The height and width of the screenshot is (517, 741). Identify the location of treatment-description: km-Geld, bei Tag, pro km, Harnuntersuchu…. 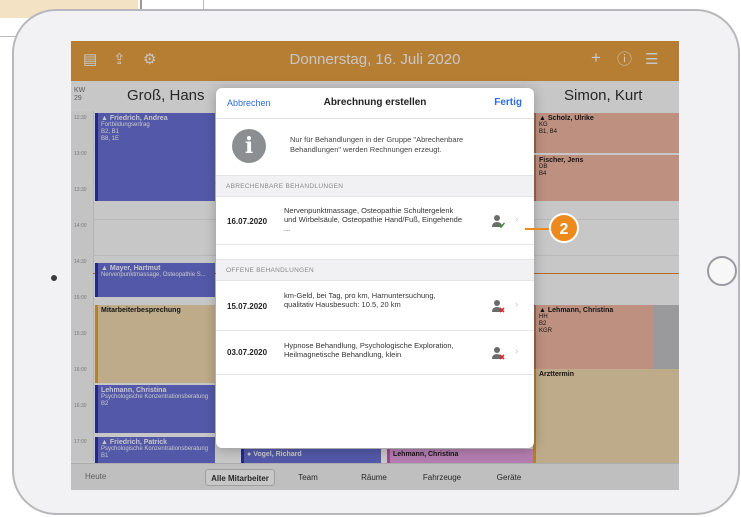
(360, 300).